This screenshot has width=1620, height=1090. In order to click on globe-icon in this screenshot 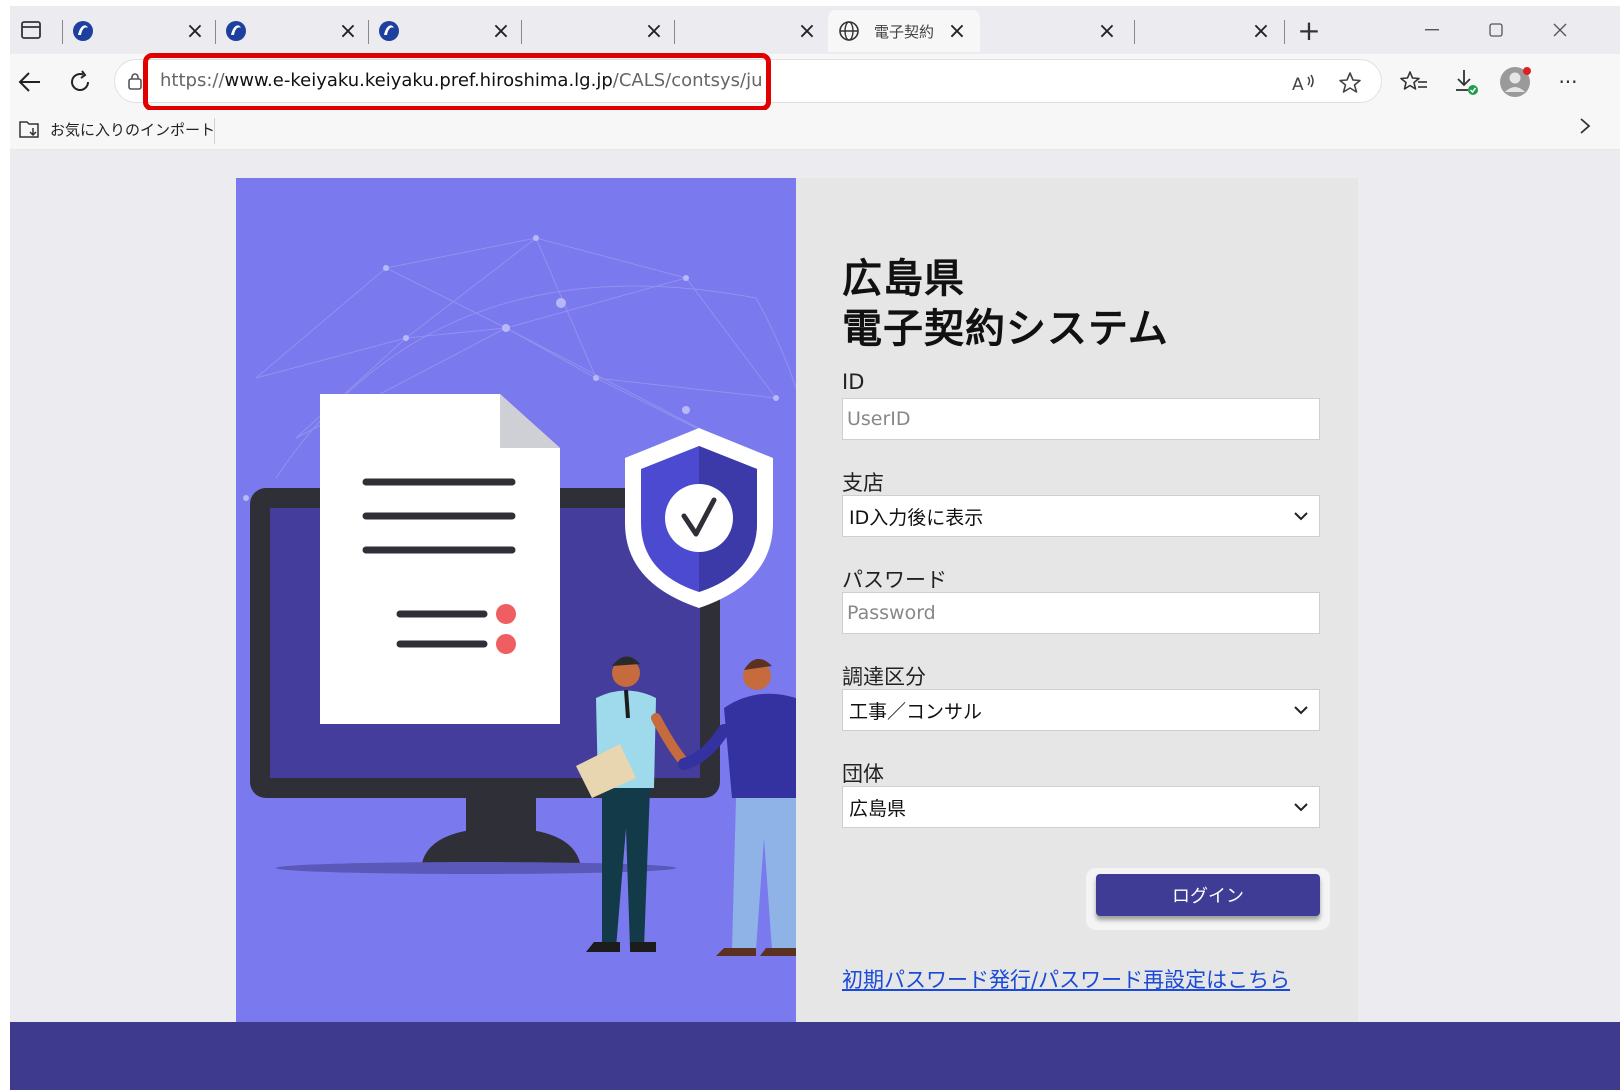, I will do `click(849, 31)`.